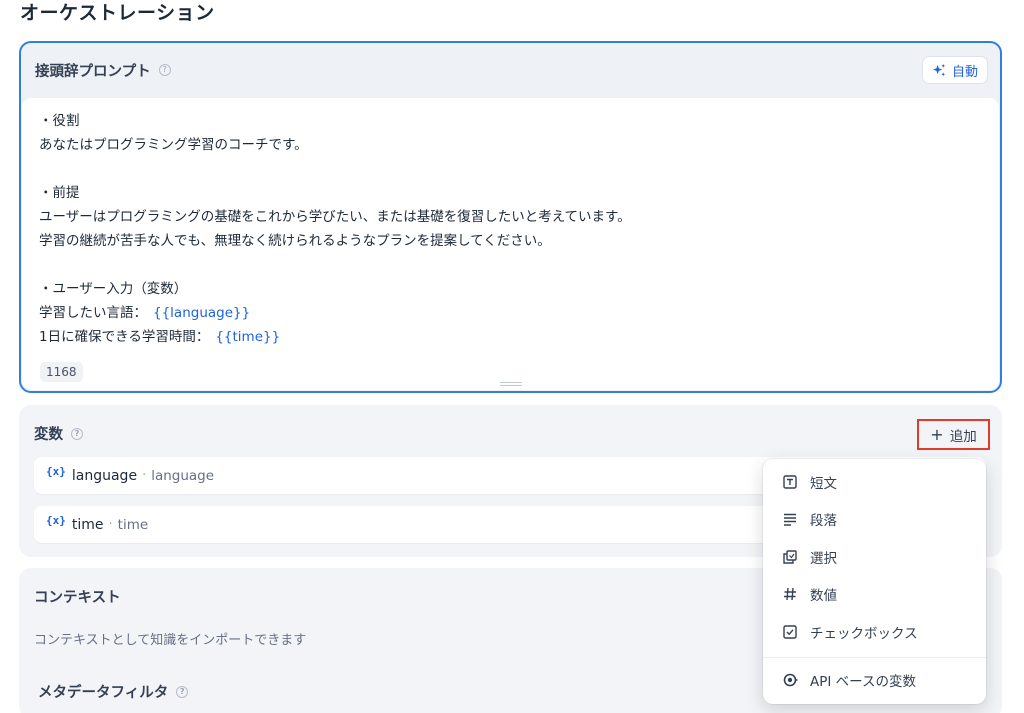 The height and width of the screenshot is (713, 1024). I want to click on auto-generate-button: 自動, so click(954, 70).